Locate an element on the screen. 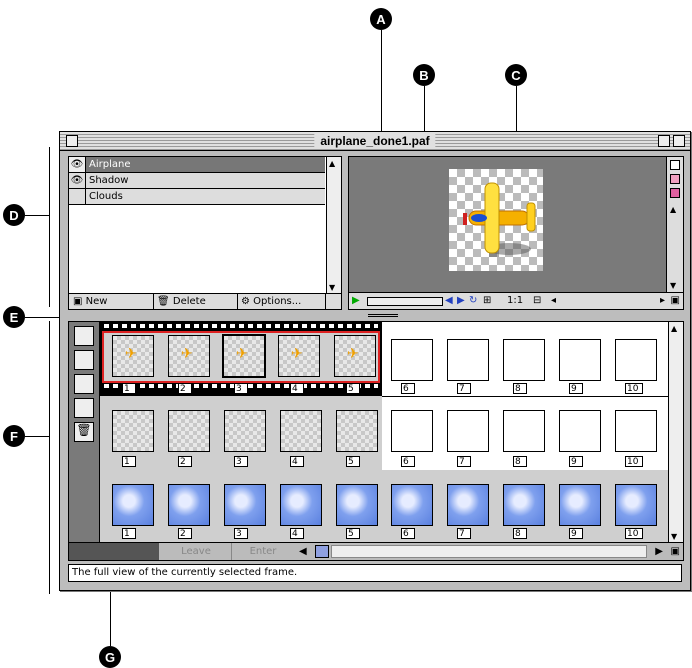 The width and height of the screenshot is (692, 668). layer-row-airplane: 👁 Airplane is located at coordinates (197, 165).